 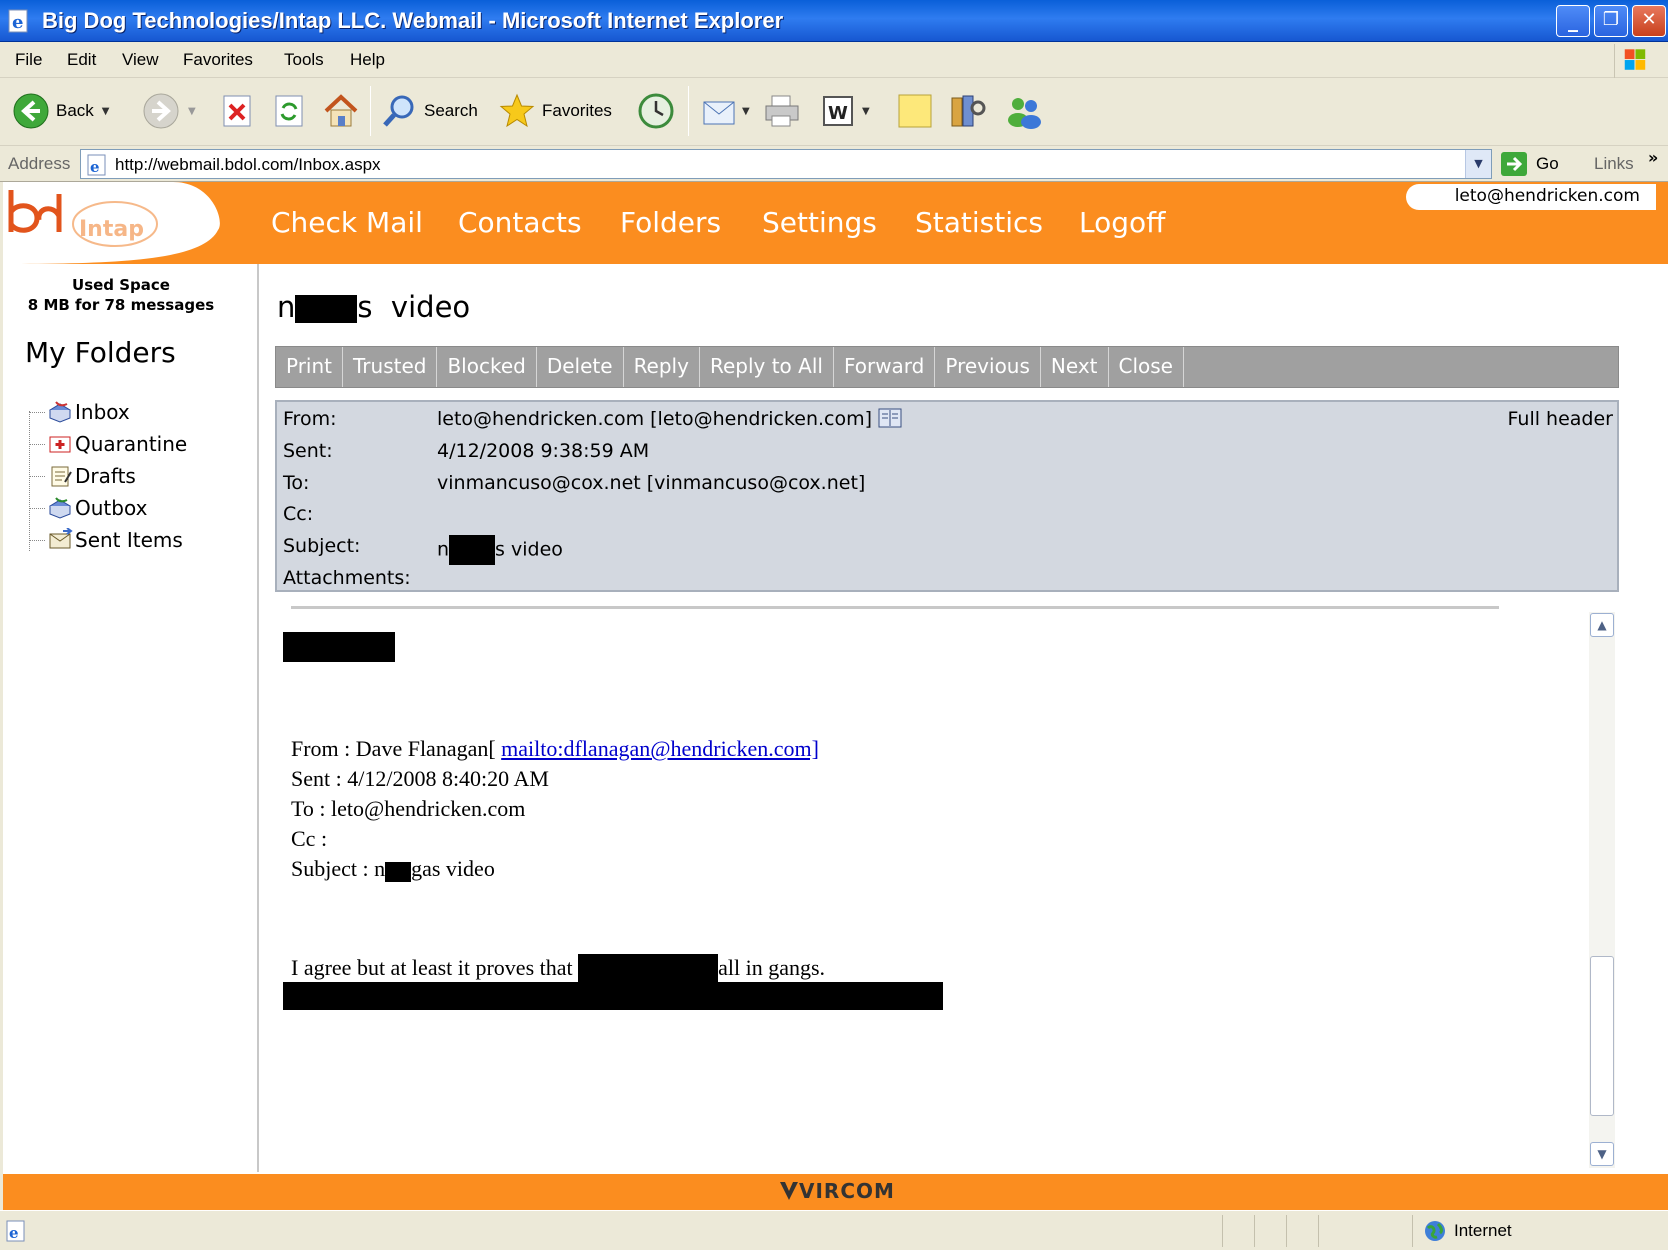 I want to click on add-contact-icon, so click(x=890, y=418).